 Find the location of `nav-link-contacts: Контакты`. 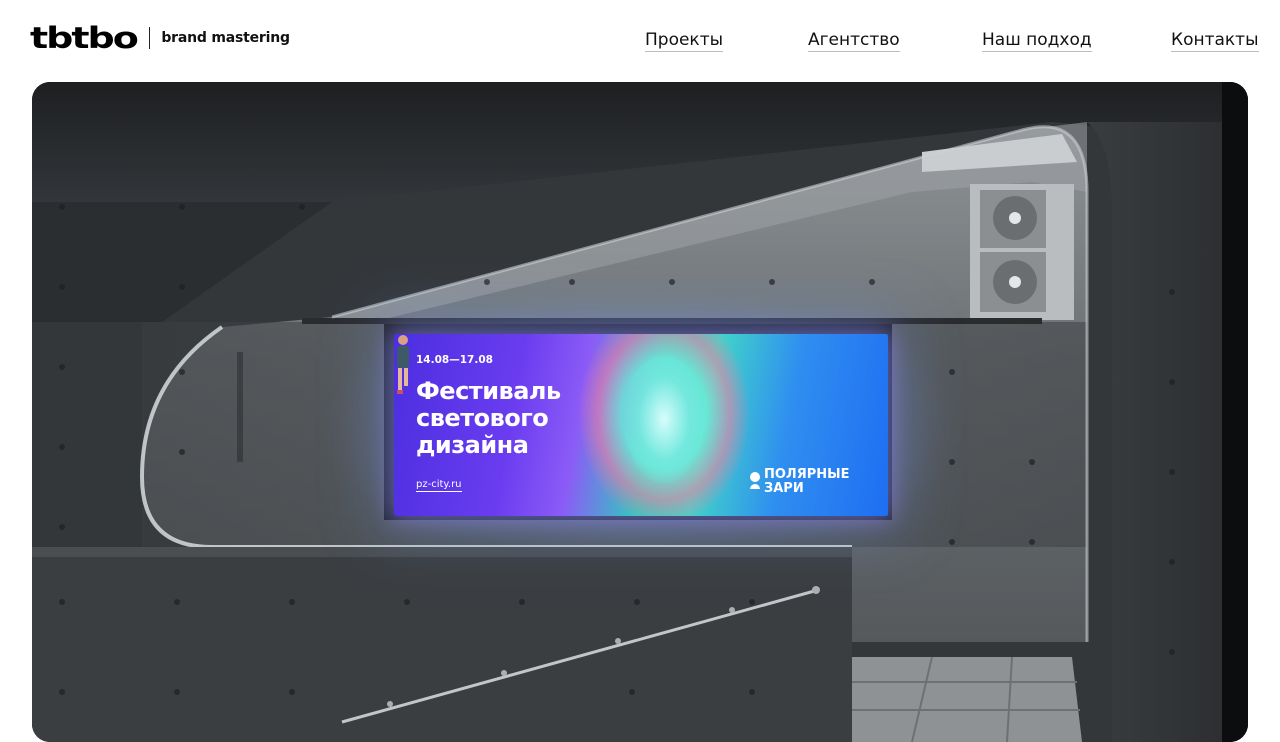

nav-link-contacts: Контакты is located at coordinates (1215, 41).